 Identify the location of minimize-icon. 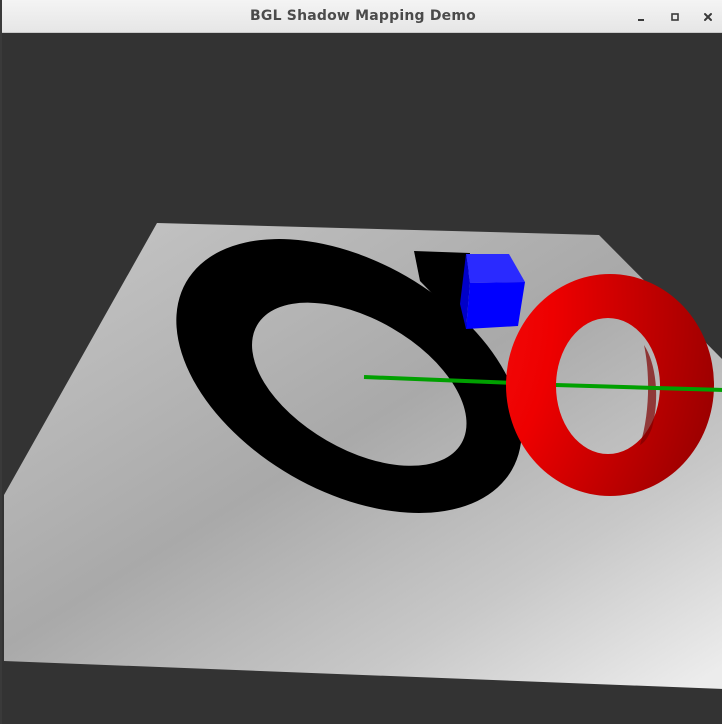
(641, 20).